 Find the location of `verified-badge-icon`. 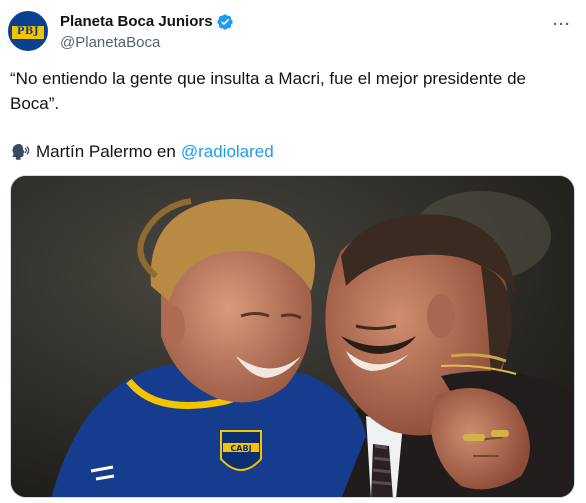

verified-badge-icon is located at coordinates (224, 22).